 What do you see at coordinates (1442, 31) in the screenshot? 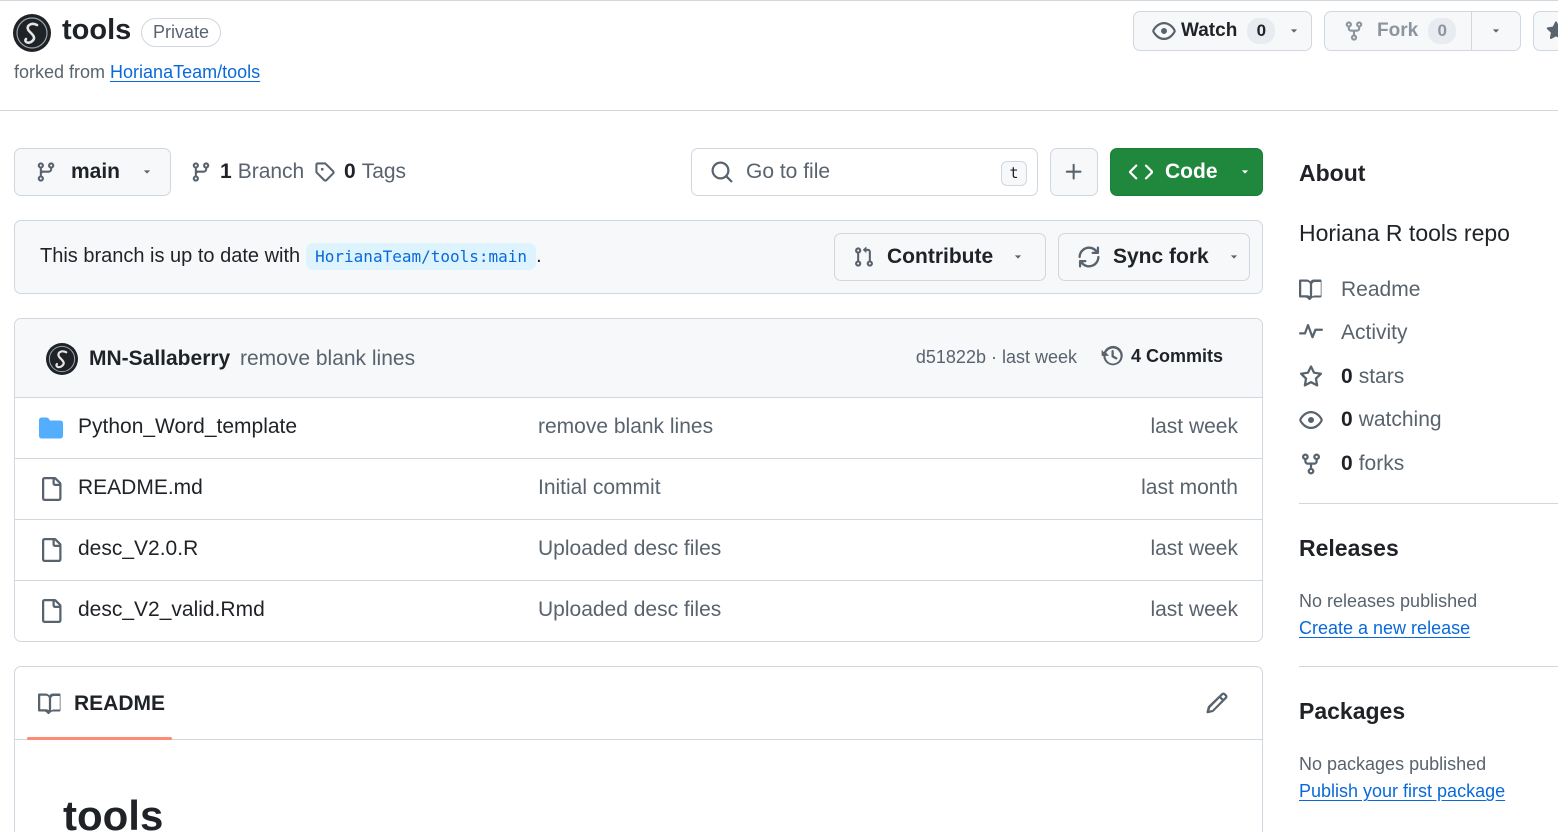
I see `fork-count: 0` at bounding box center [1442, 31].